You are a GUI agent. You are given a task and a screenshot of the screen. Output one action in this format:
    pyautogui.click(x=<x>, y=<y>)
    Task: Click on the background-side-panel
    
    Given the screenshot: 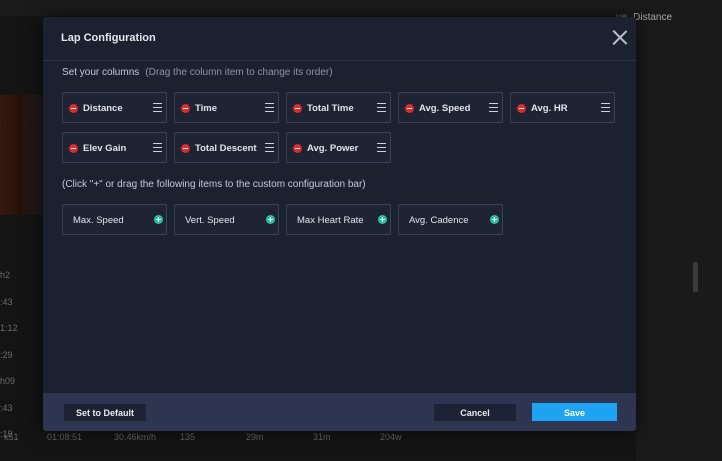 What is the action you would take?
    pyautogui.click(x=679, y=230)
    